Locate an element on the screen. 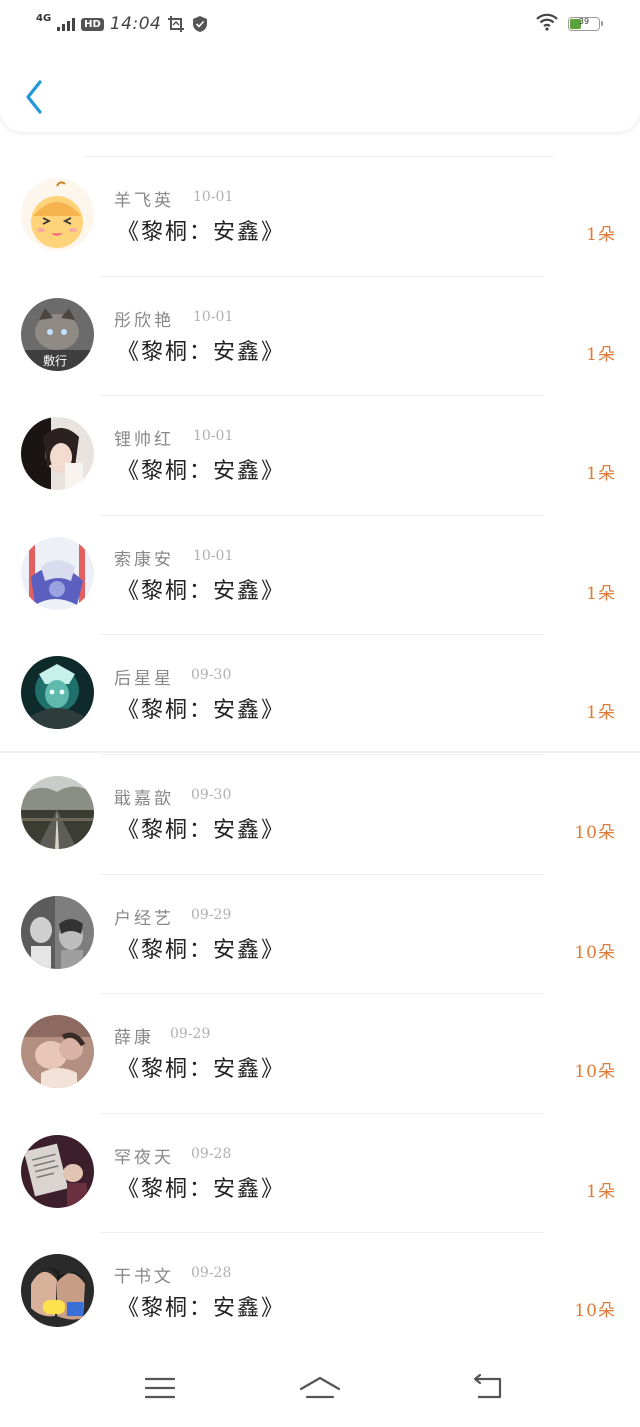 Image resolution: width=640 pixels, height=1427 pixels. gift-list-item: 羊飞英 10-01 《黎桐：安鑫》 1朵 is located at coordinates (320, 216).